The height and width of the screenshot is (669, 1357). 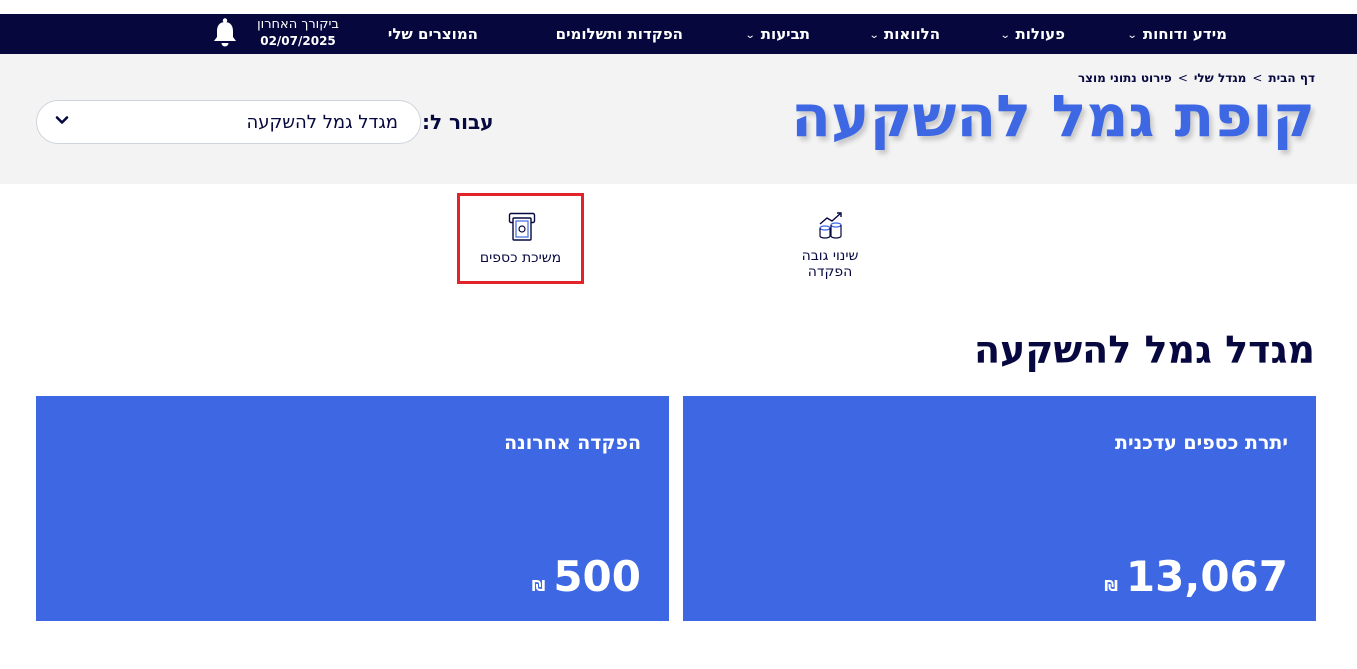 What do you see at coordinates (1040, 34) in the screenshot?
I see `nav-item-label: פעולות` at bounding box center [1040, 34].